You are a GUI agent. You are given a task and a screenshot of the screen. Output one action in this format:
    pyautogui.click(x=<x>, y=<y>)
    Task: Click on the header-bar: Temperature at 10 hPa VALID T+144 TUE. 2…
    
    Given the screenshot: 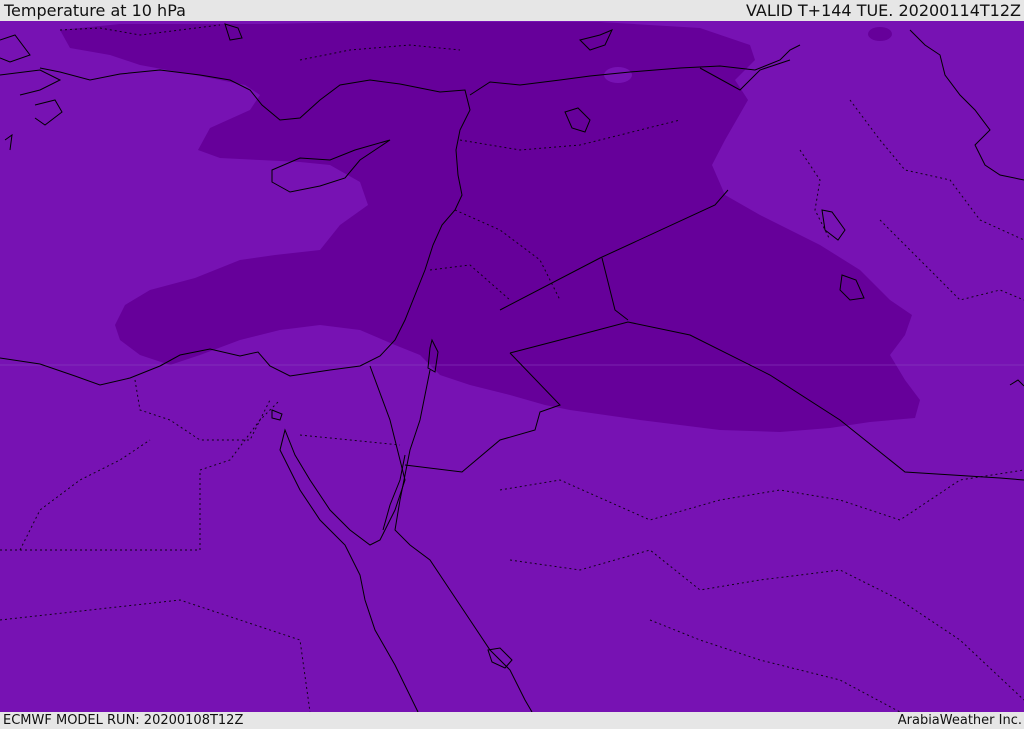 What is the action you would take?
    pyautogui.click(x=512, y=10)
    